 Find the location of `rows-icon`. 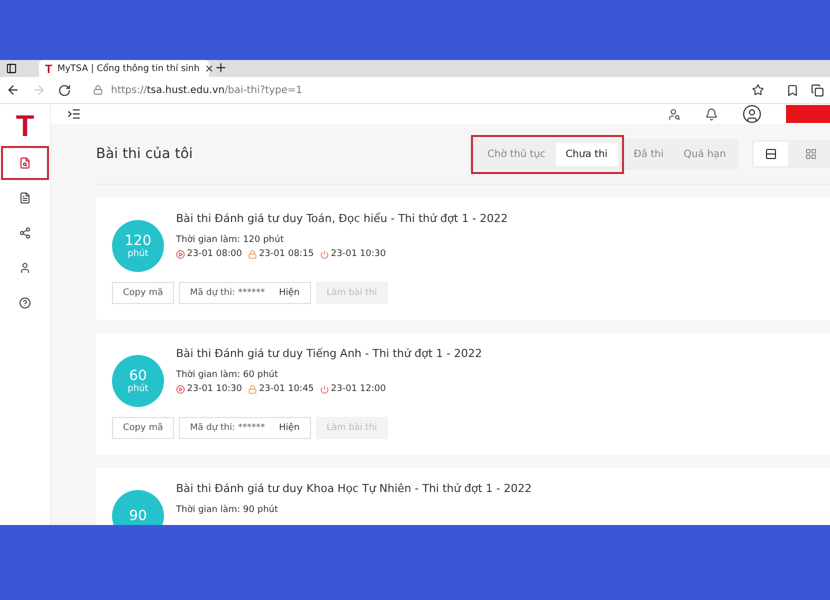

rows-icon is located at coordinates (771, 154).